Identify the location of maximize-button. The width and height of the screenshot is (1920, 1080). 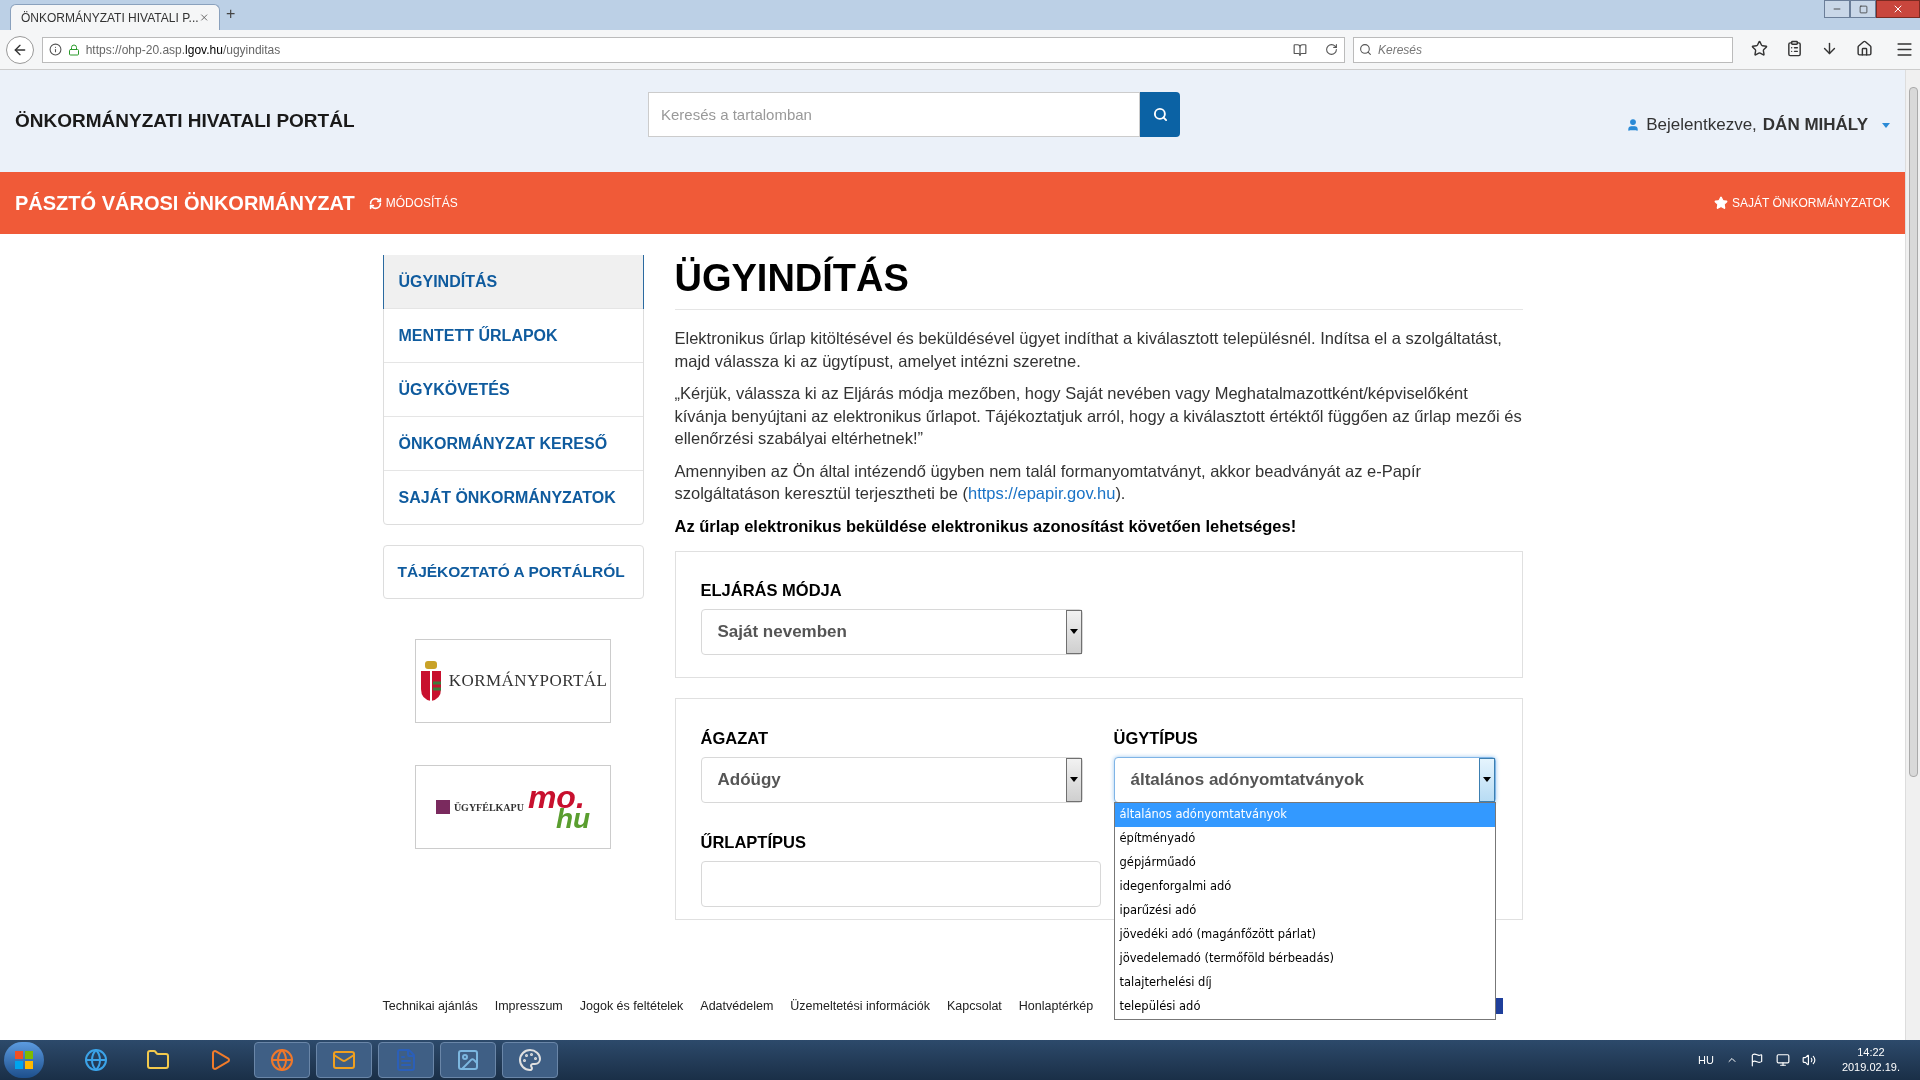
(1863, 9).